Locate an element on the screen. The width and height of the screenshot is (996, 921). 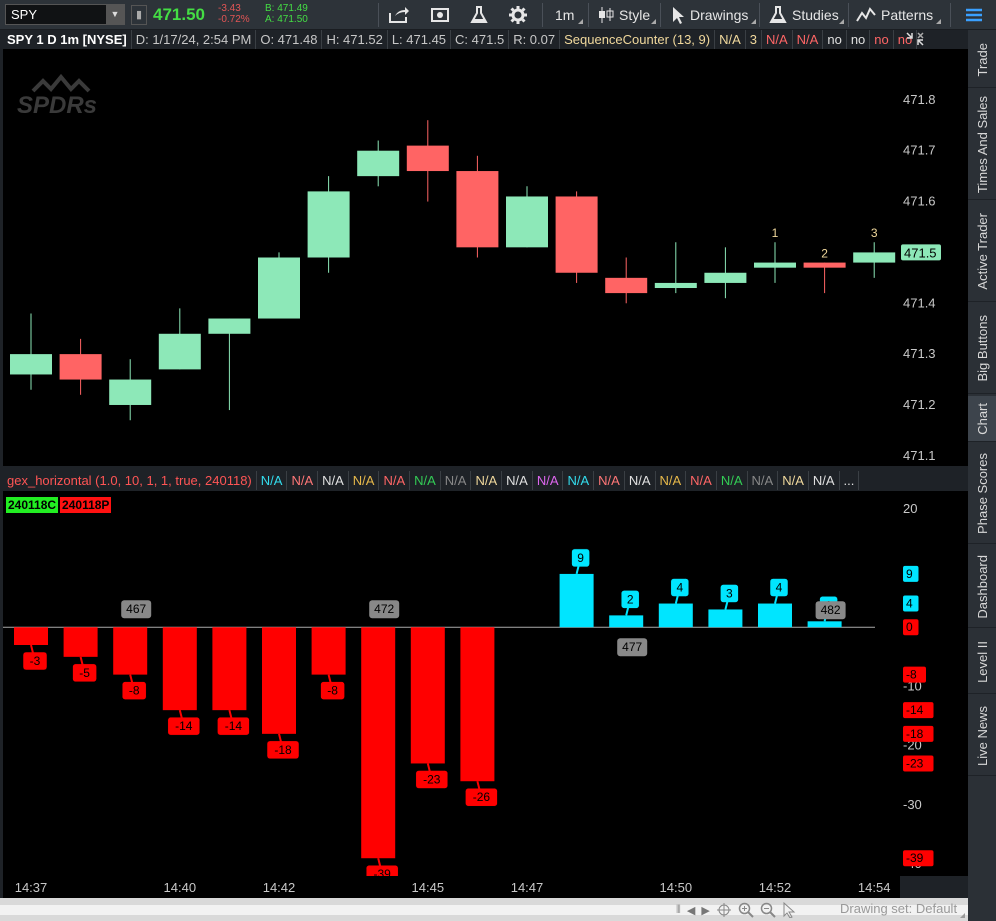
value-bubble-label: -8 is located at coordinates (332, 691).